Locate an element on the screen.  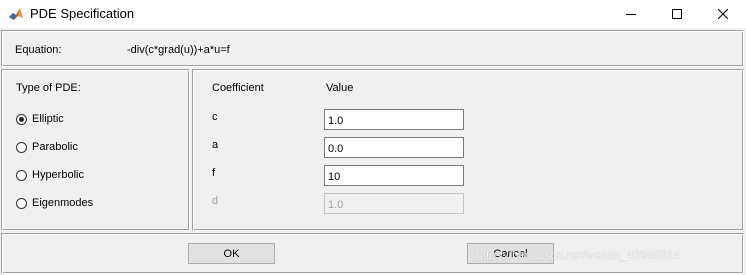
radio-label: Elliptic is located at coordinates (48, 119).